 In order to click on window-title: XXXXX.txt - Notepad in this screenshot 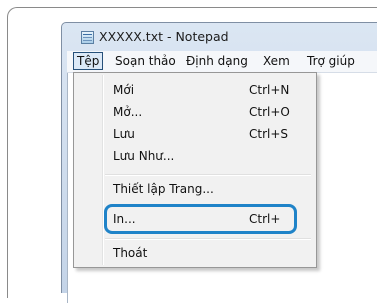, I will do `click(164, 36)`.